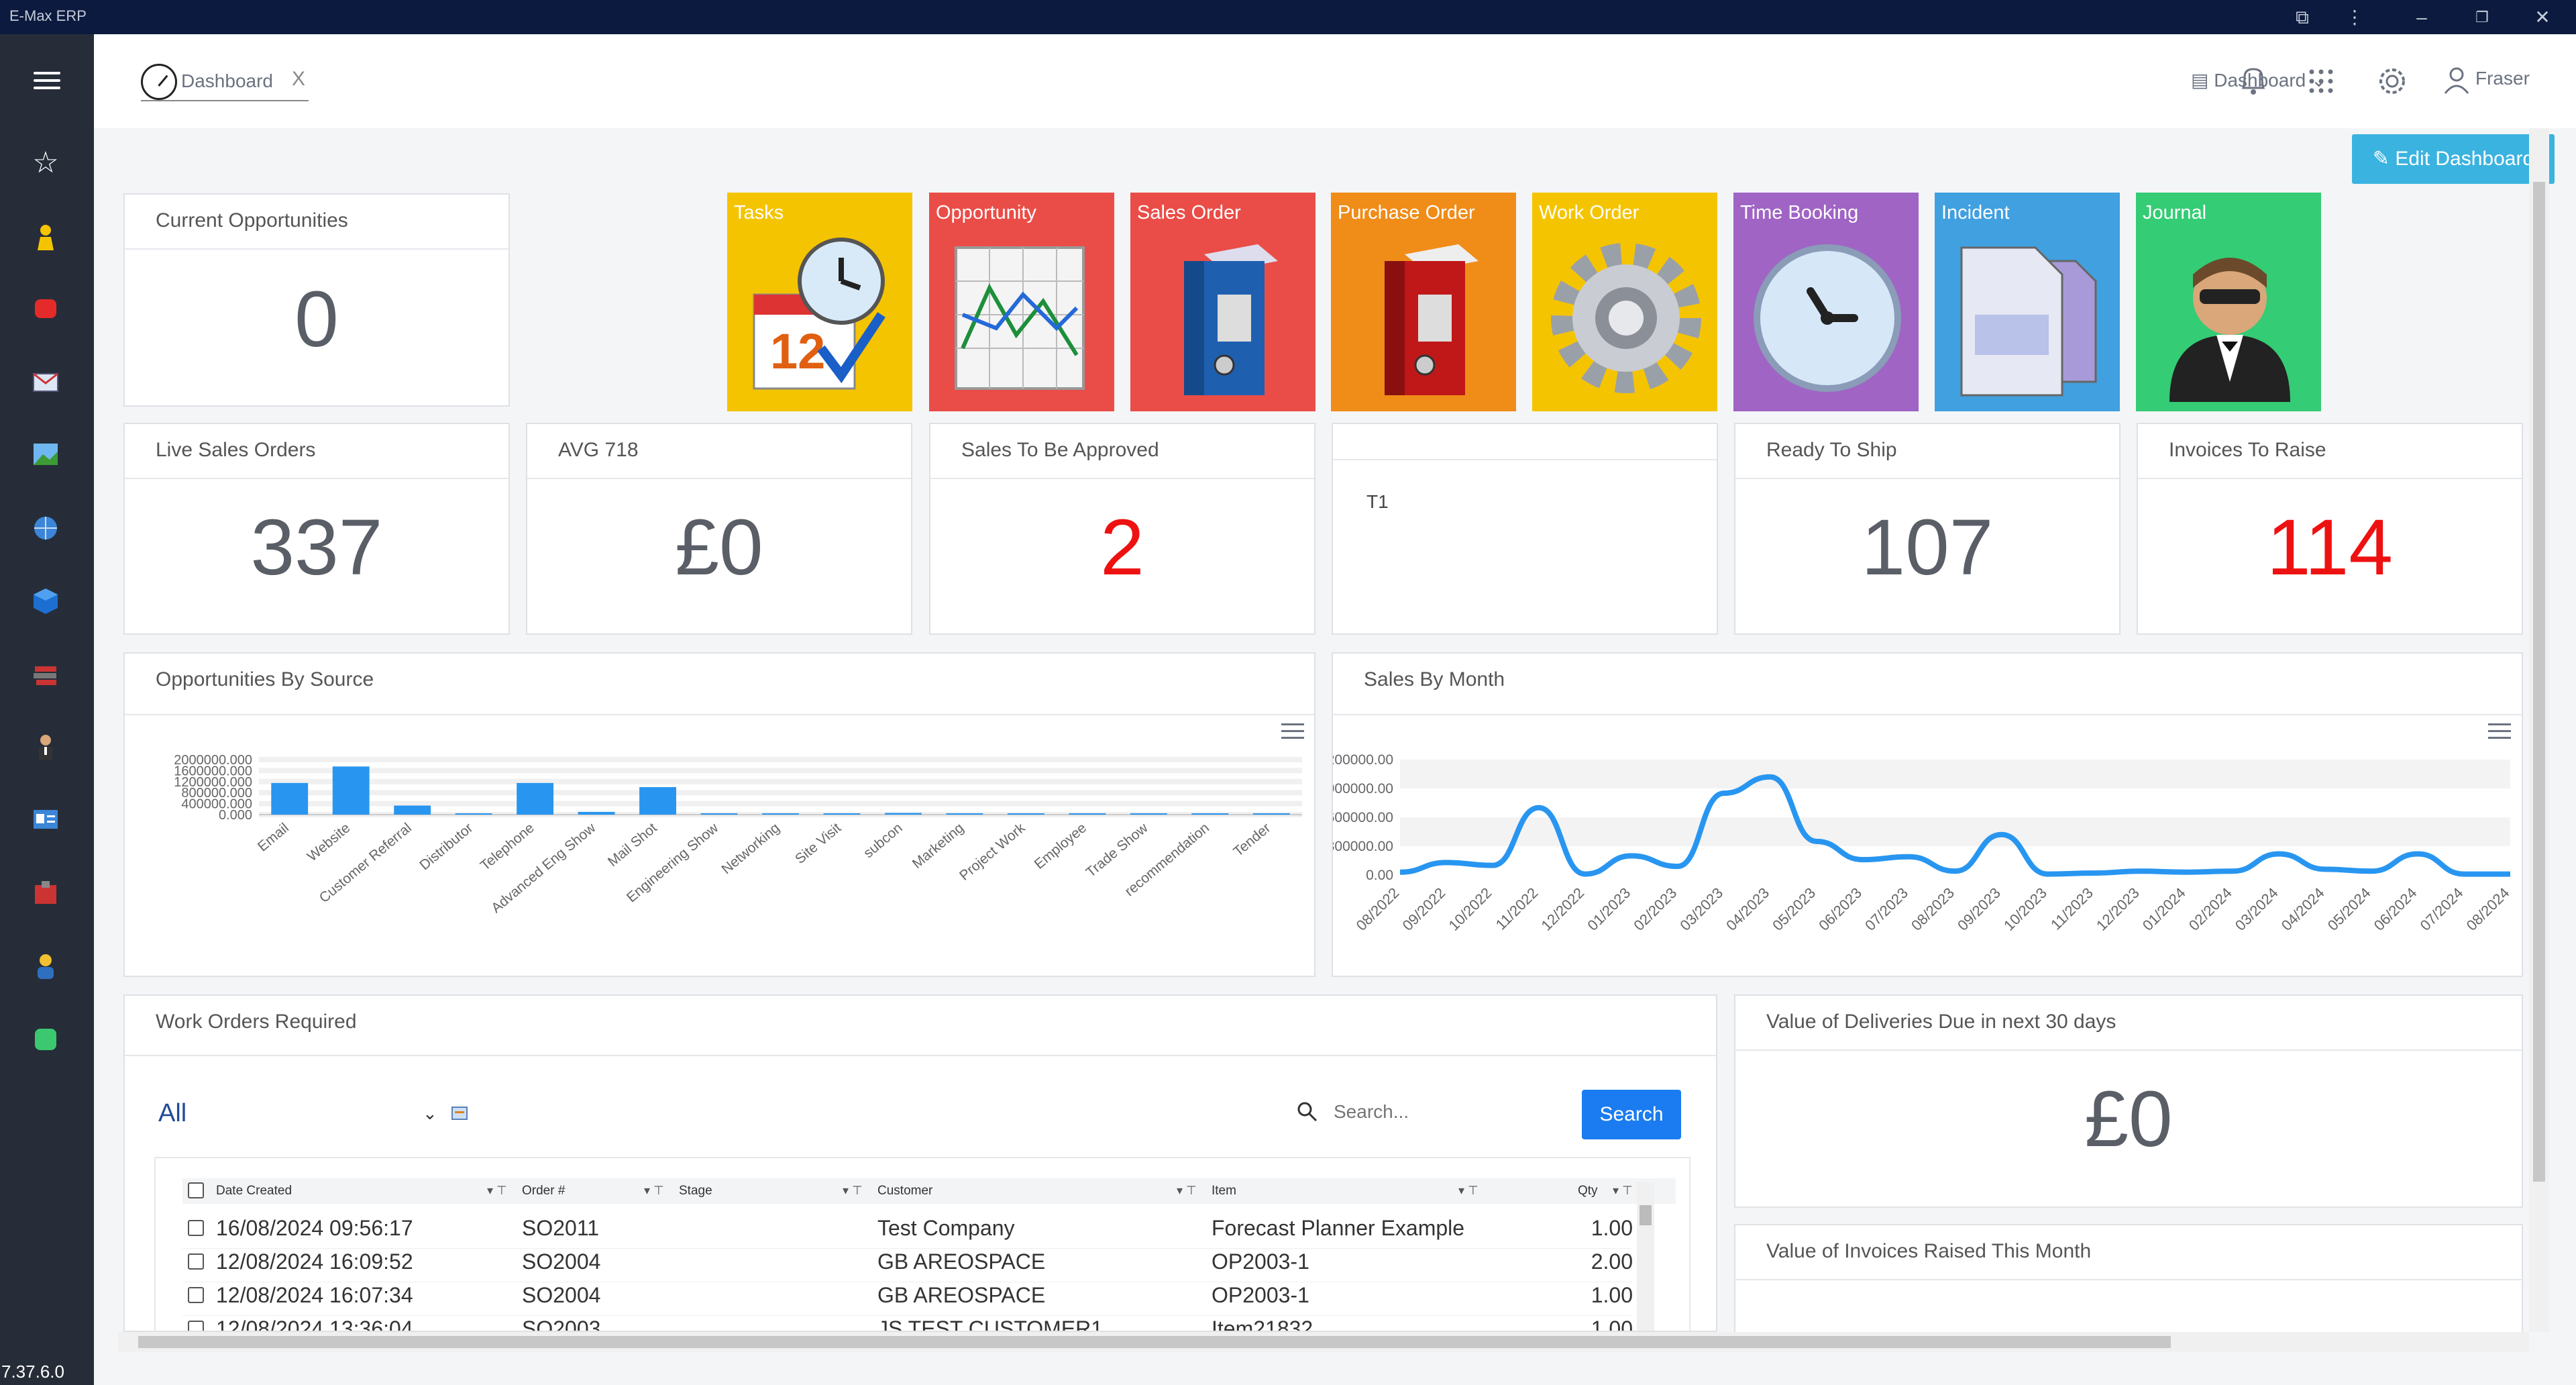 The image size is (2576, 1385). What do you see at coordinates (2392, 83) in the screenshot?
I see `settings-gear-icon` at bounding box center [2392, 83].